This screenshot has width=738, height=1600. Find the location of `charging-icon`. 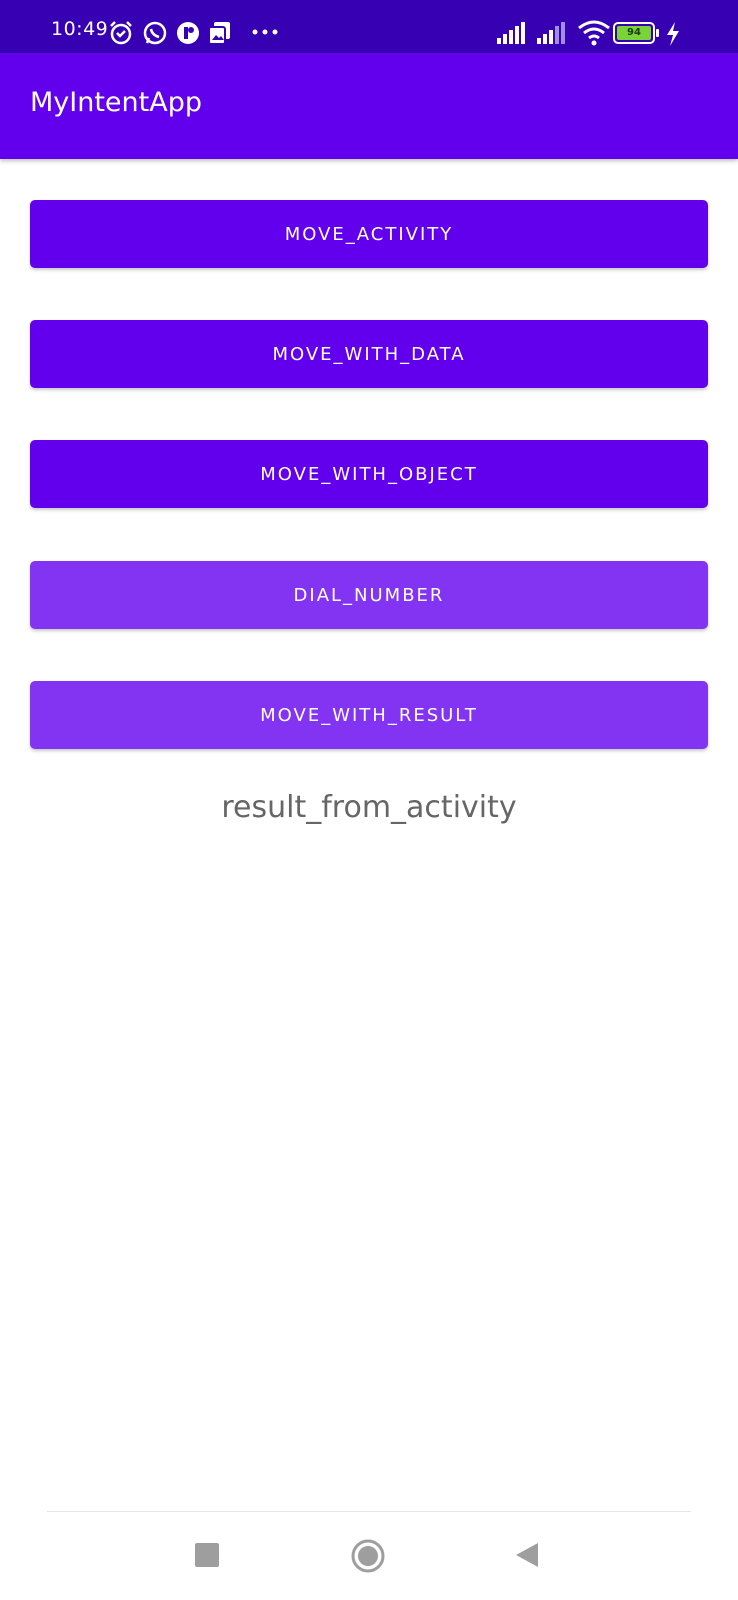

charging-icon is located at coordinates (673, 34).